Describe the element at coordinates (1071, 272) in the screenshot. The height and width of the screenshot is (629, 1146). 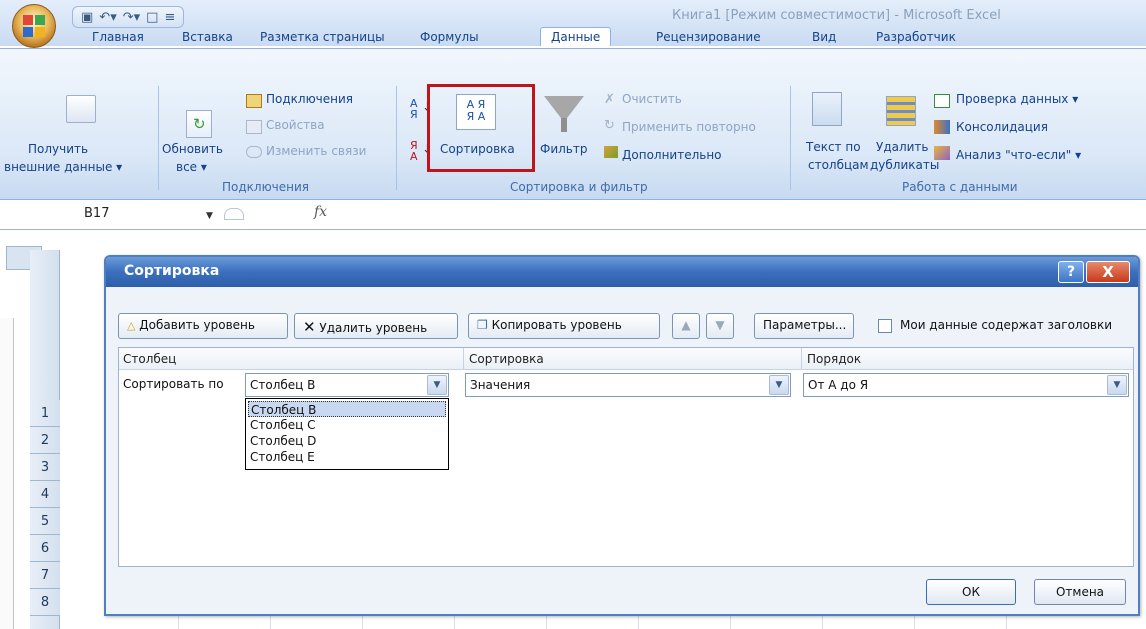
I see `help-button: ?` at that location.